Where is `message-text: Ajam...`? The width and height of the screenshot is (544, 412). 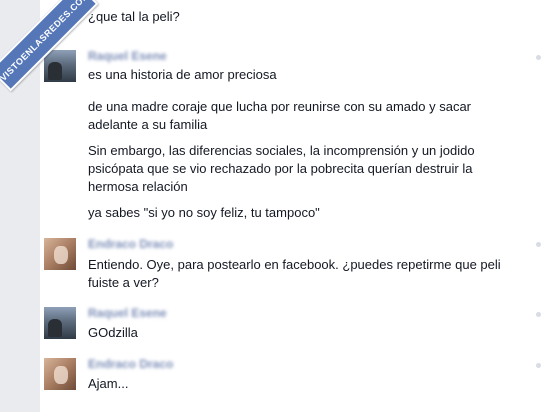 message-text: Ajam... is located at coordinates (108, 383).